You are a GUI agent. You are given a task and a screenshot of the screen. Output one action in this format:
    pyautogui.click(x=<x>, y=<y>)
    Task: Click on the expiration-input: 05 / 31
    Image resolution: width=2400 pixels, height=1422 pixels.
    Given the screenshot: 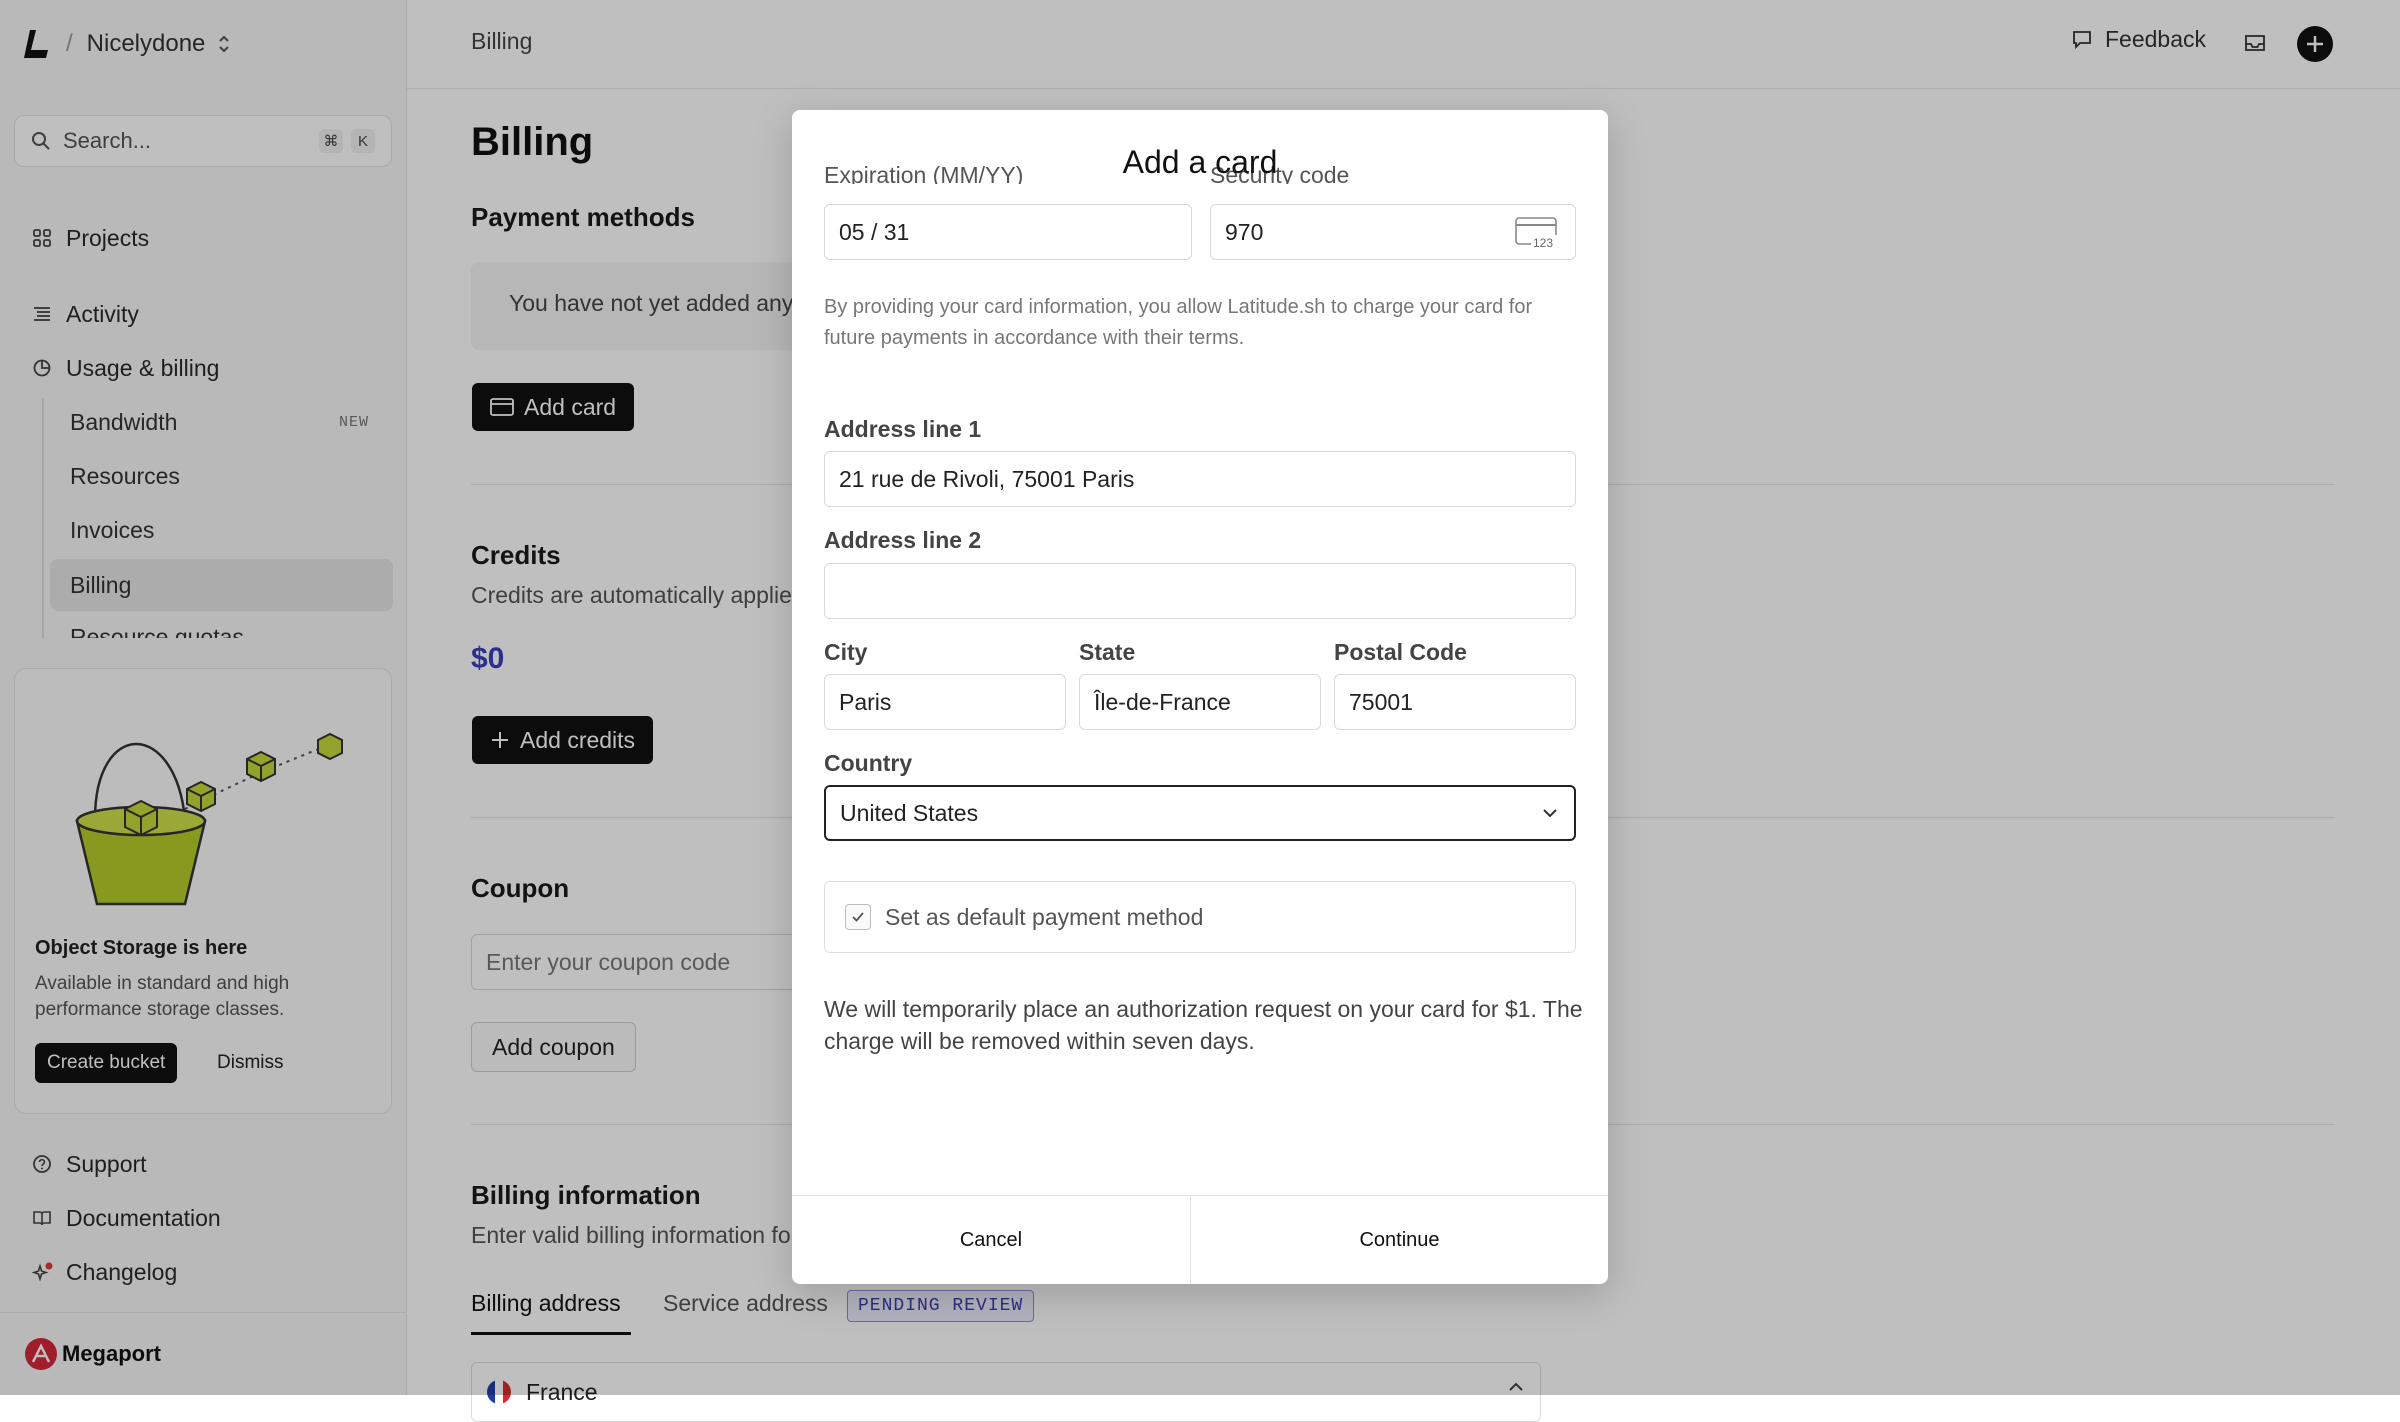 What is the action you would take?
    pyautogui.click(x=1008, y=232)
    